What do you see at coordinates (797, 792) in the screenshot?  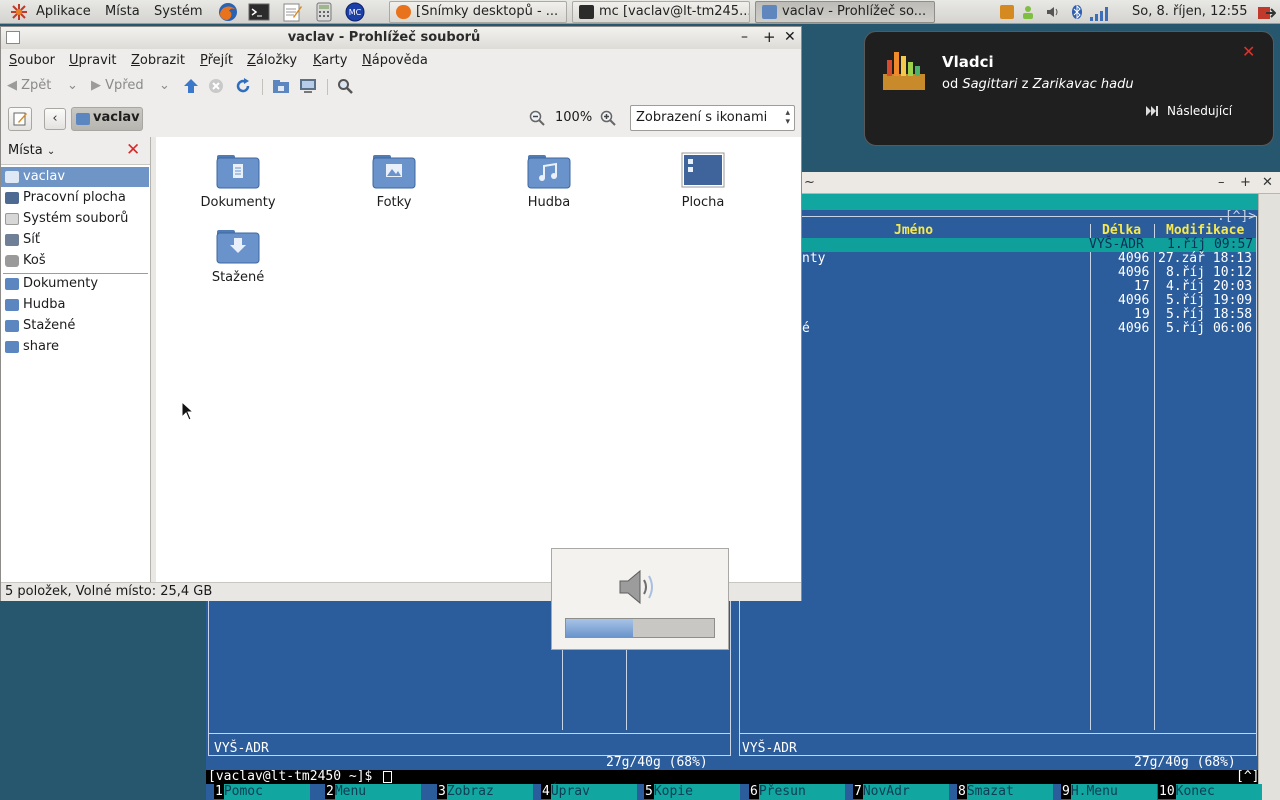 I see `fkey-move: 6Přesun` at bounding box center [797, 792].